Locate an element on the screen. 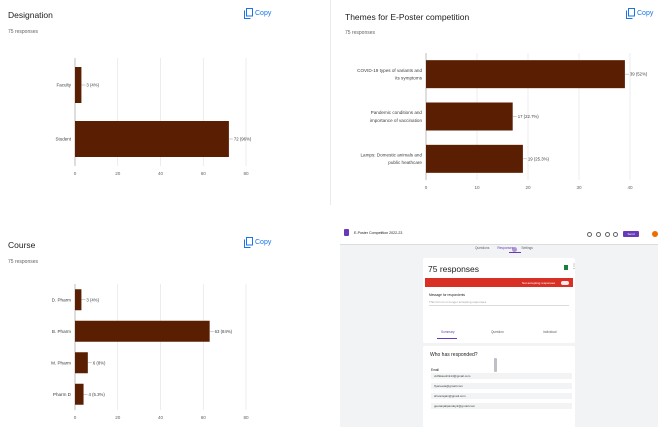 The image size is (658, 427). preview-icon is located at coordinates (598, 234).